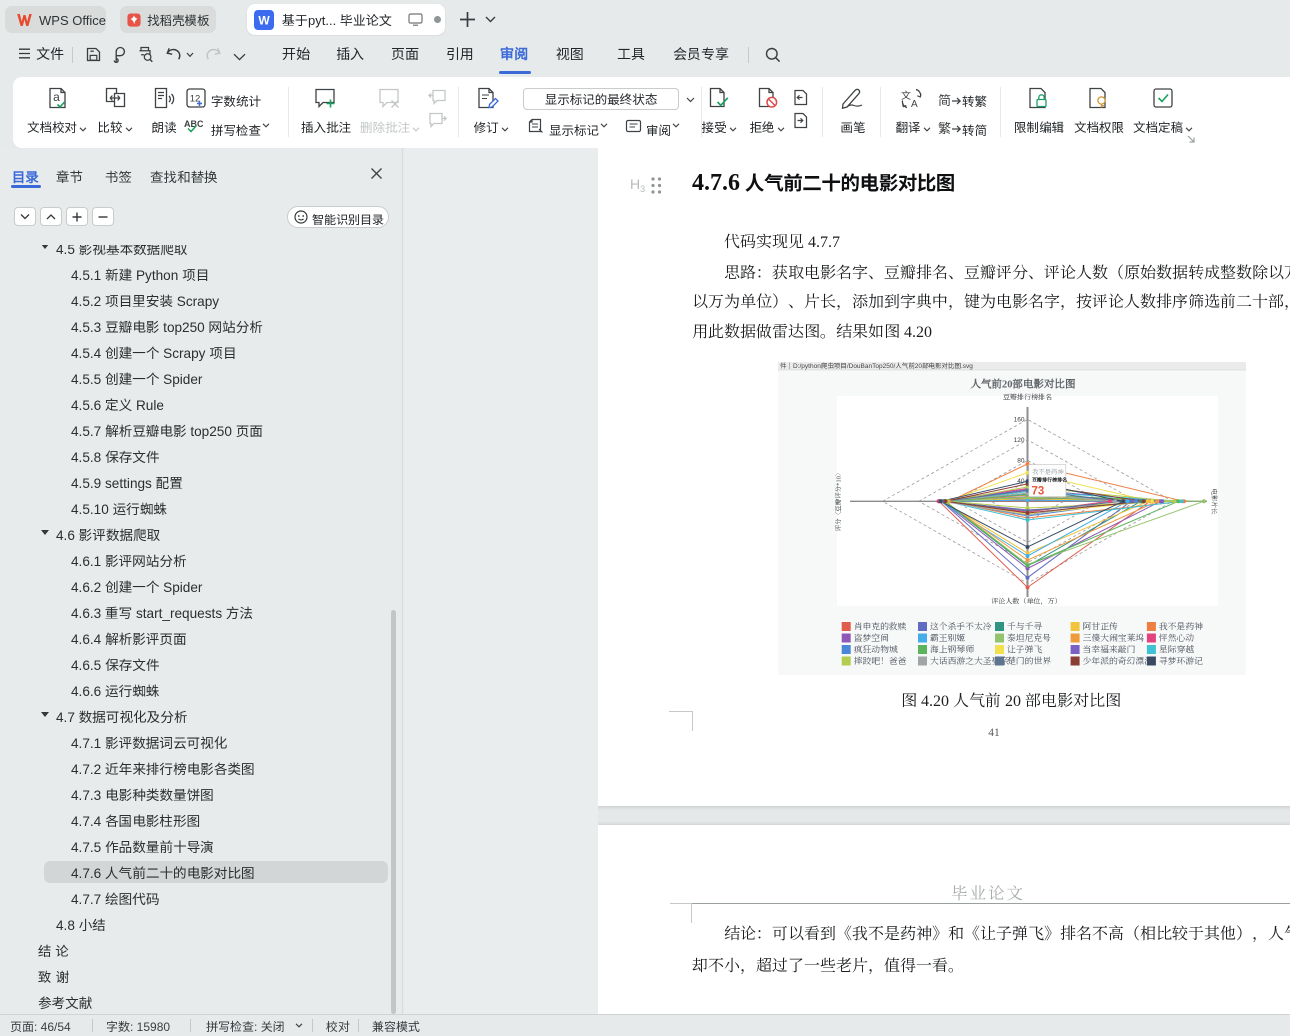 This screenshot has width=1290, height=1036. Describe the element at coordinates (914, 104) in the screenshot. I see `svg-text: A` at that location.